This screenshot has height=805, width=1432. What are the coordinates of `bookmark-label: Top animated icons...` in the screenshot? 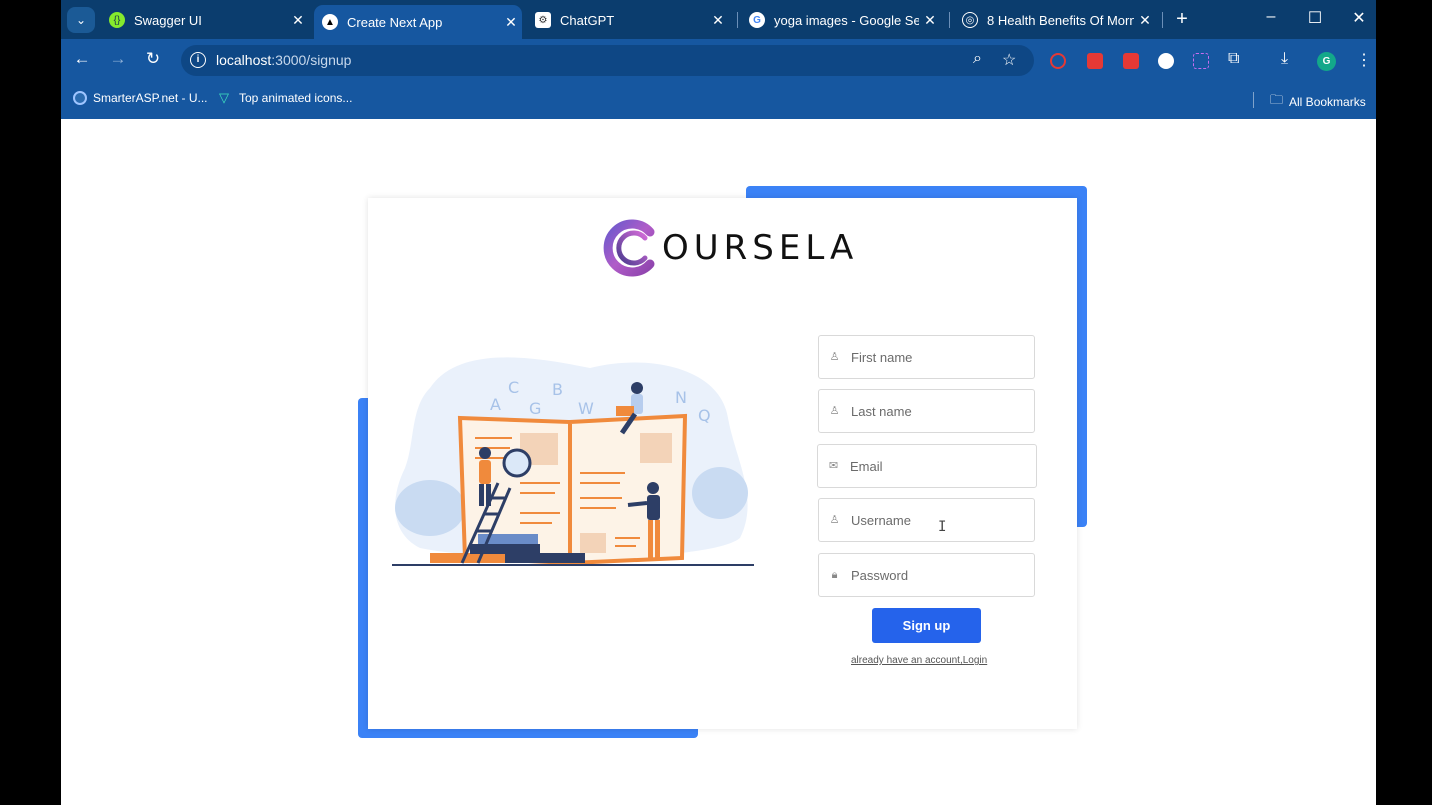 It's located at (296, 98).